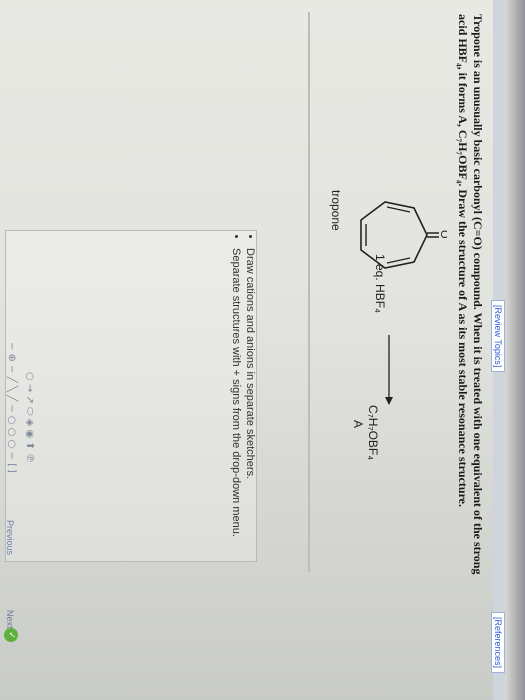 The image size is (525, 700). Describe the element at coordinates (10, 537) in the screenshot. I see `previous-button: Previous` at that location.